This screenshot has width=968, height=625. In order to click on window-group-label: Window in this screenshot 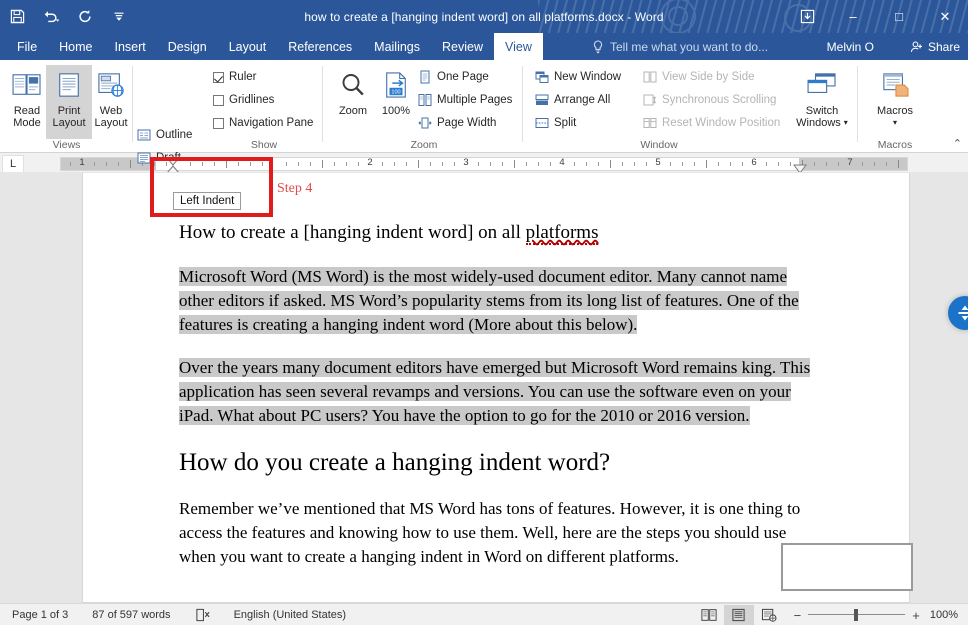, I will do `click(659, 145)`.